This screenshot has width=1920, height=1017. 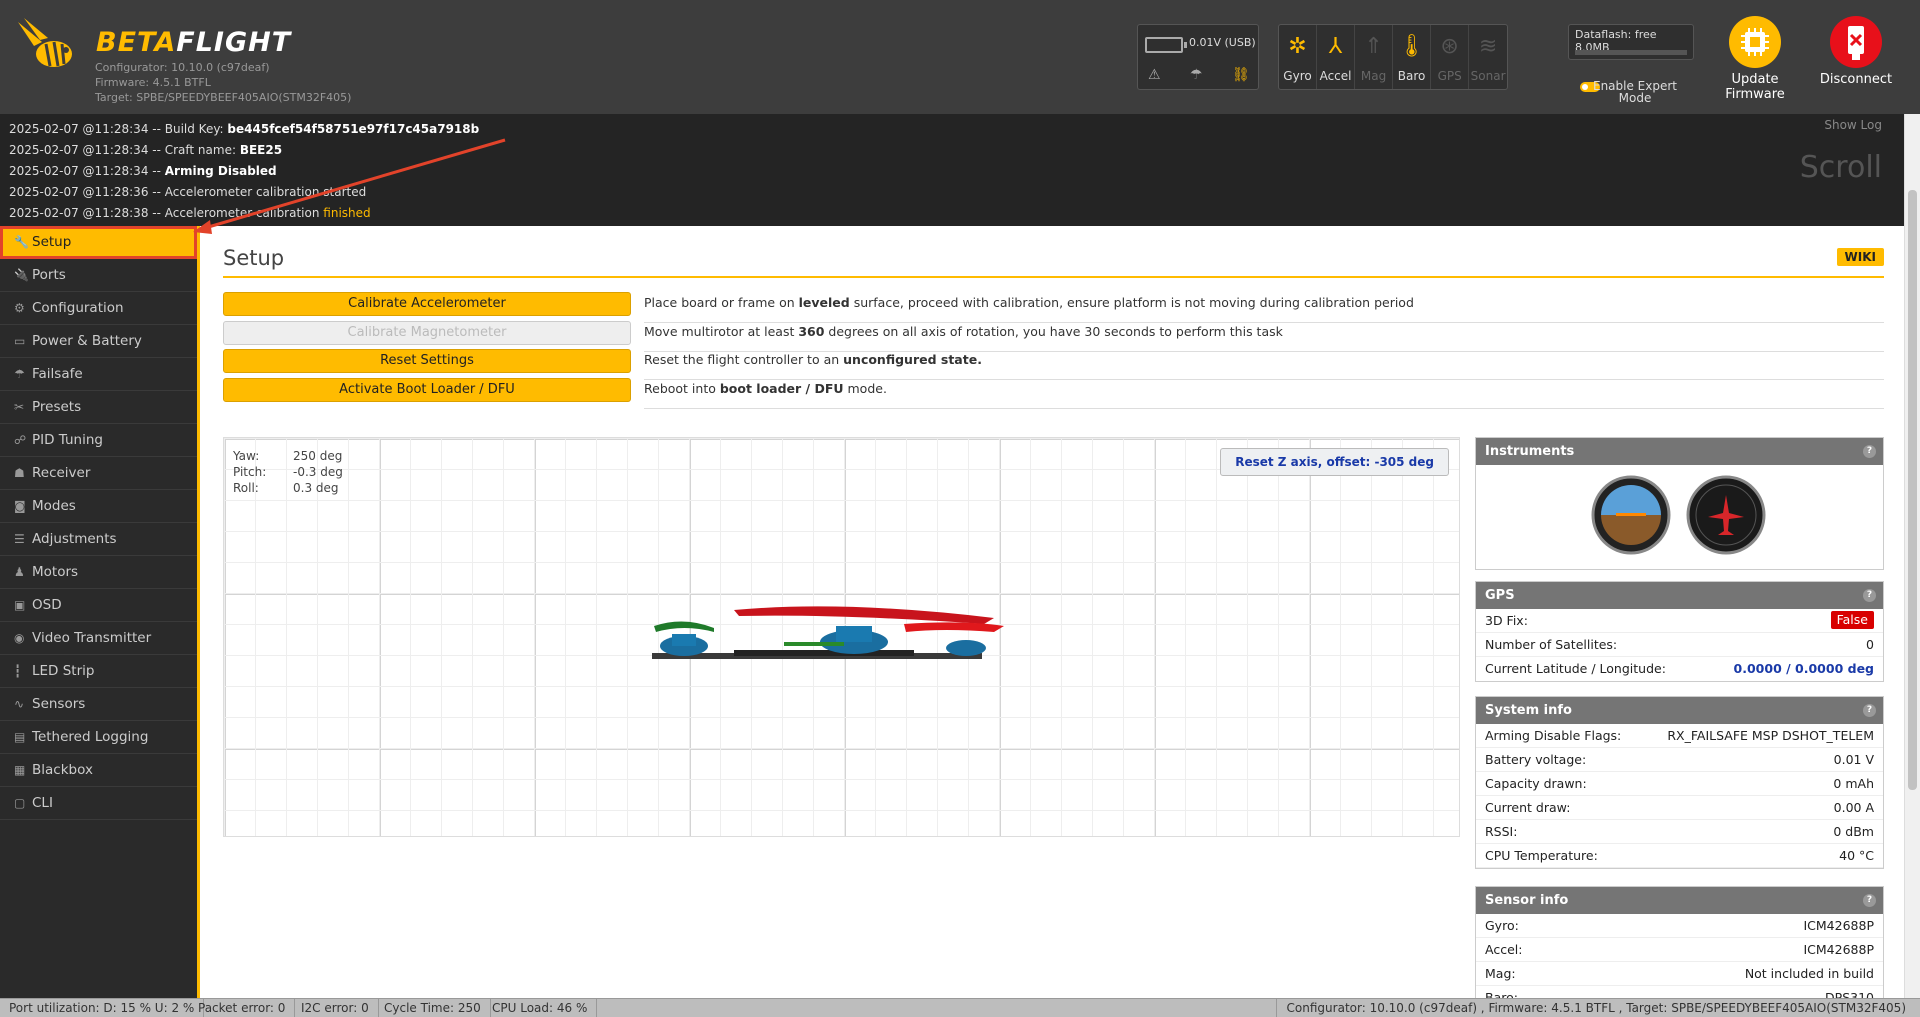 What do you see at coordinates (98, 506) in the screenshot?
I see `sidebar-item-modes: ◙ Modes` at bounding box center [98, 506].